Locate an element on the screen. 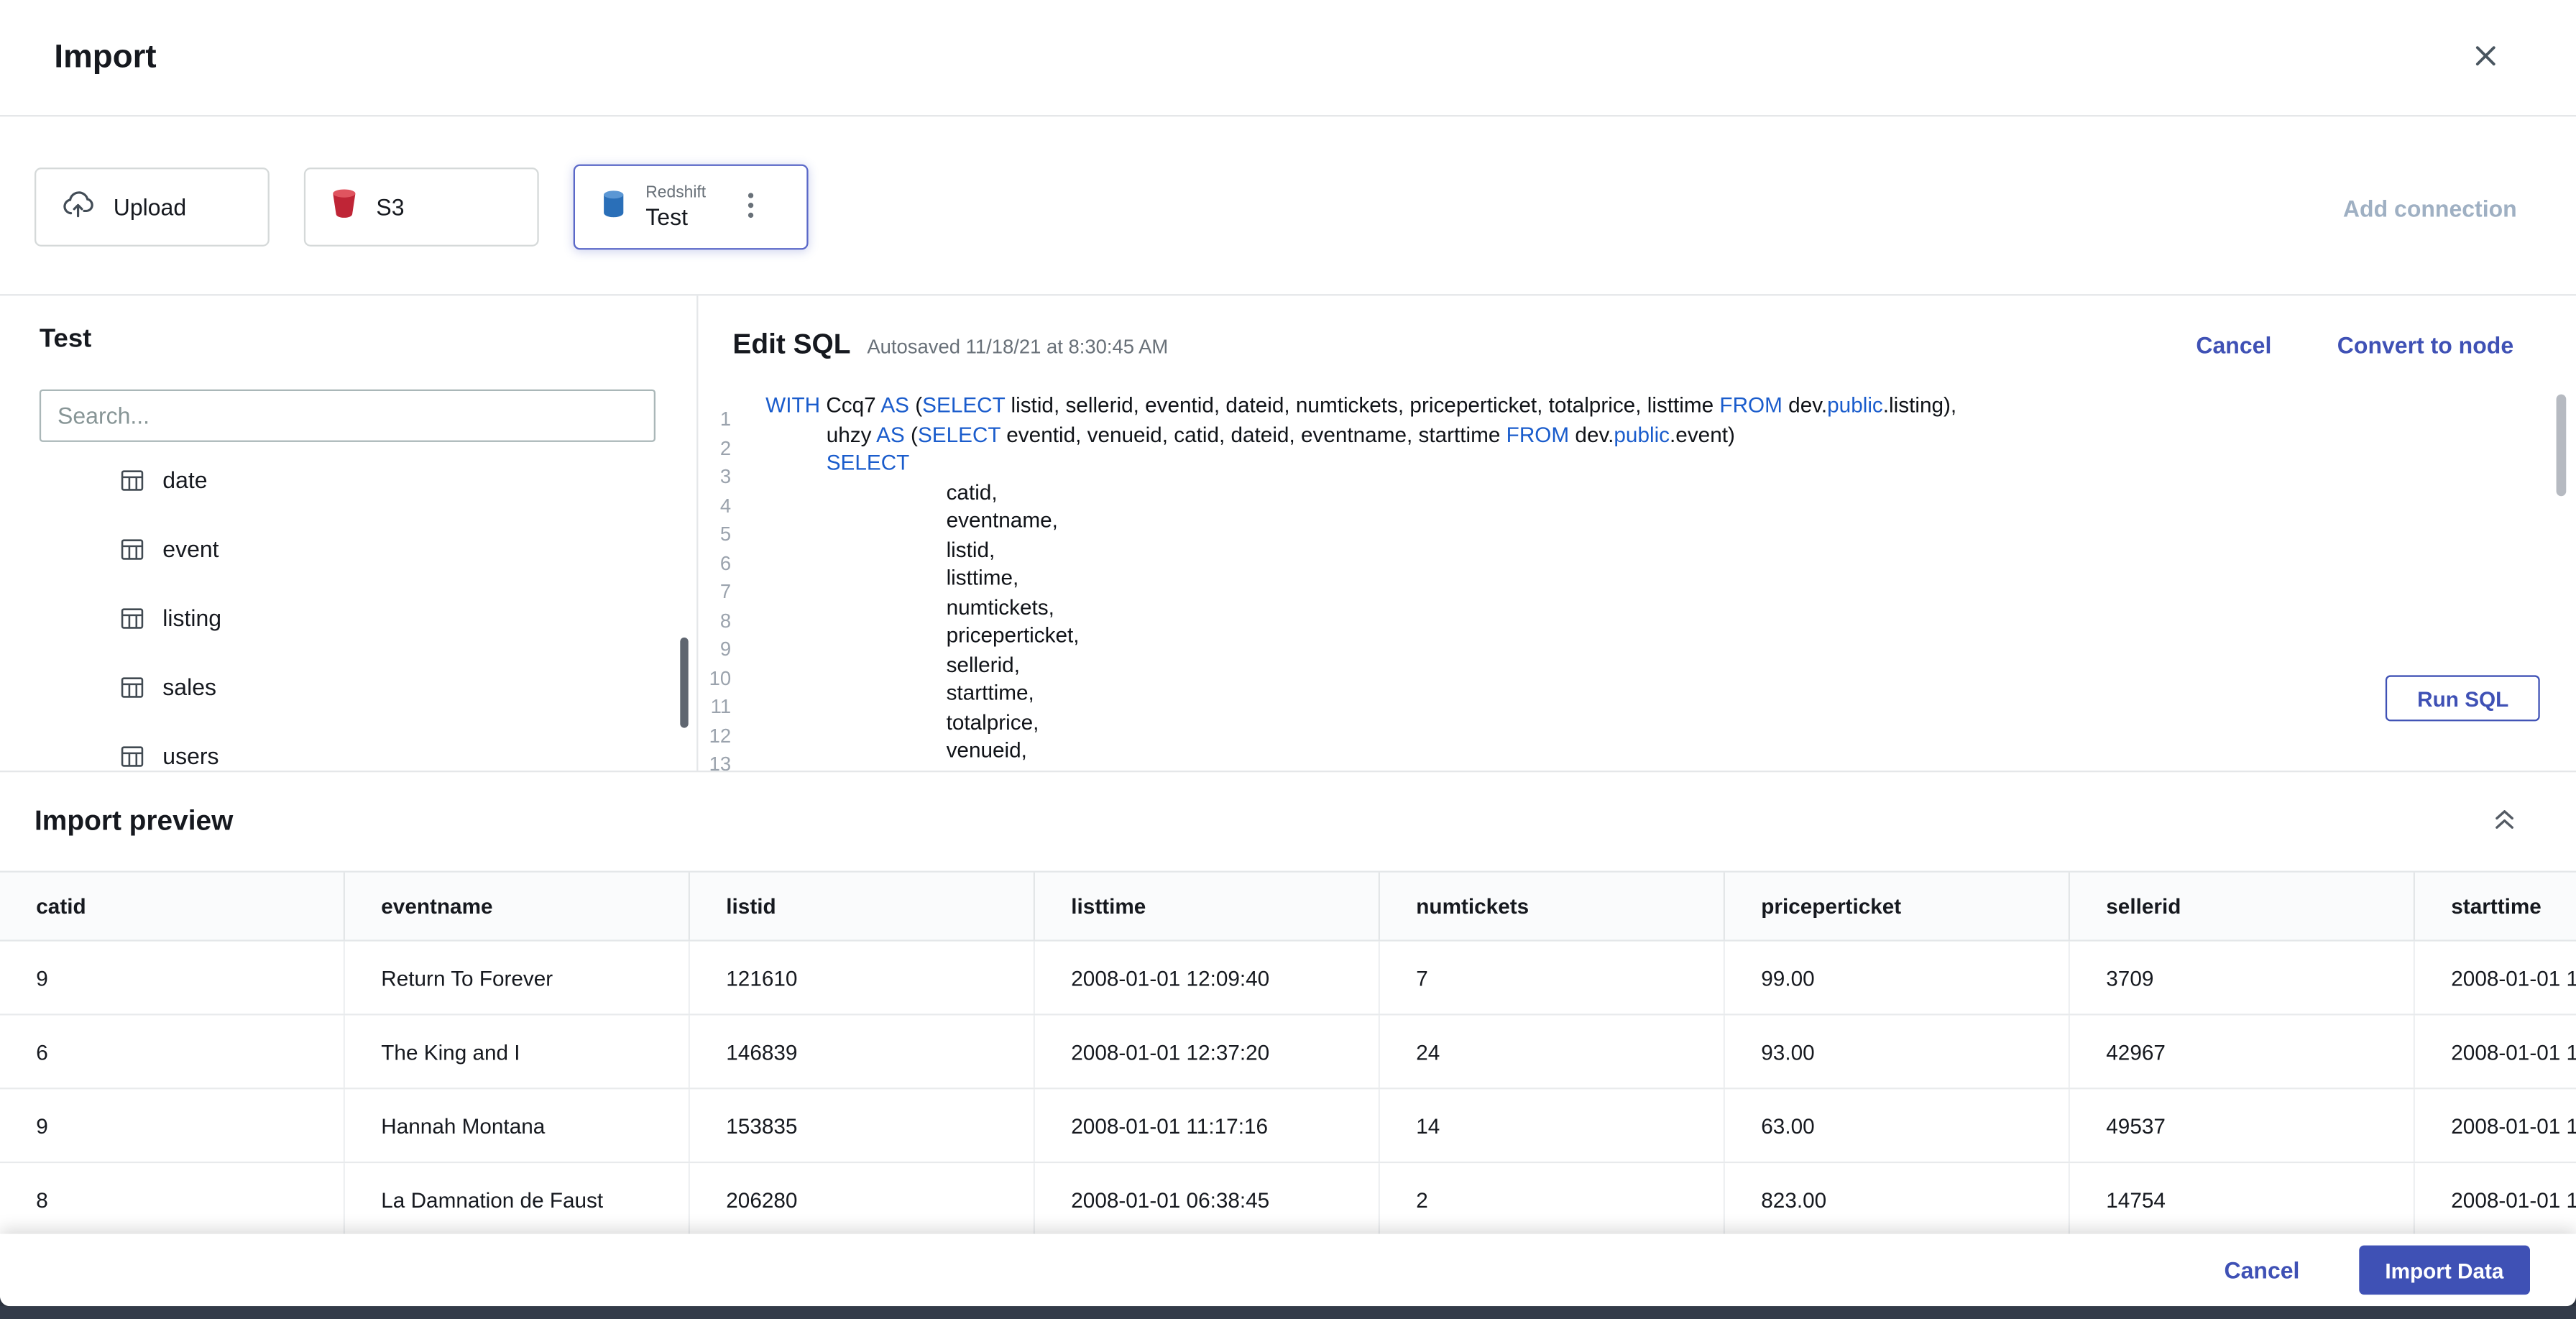  close-button is located at coordinates (2486, 58).